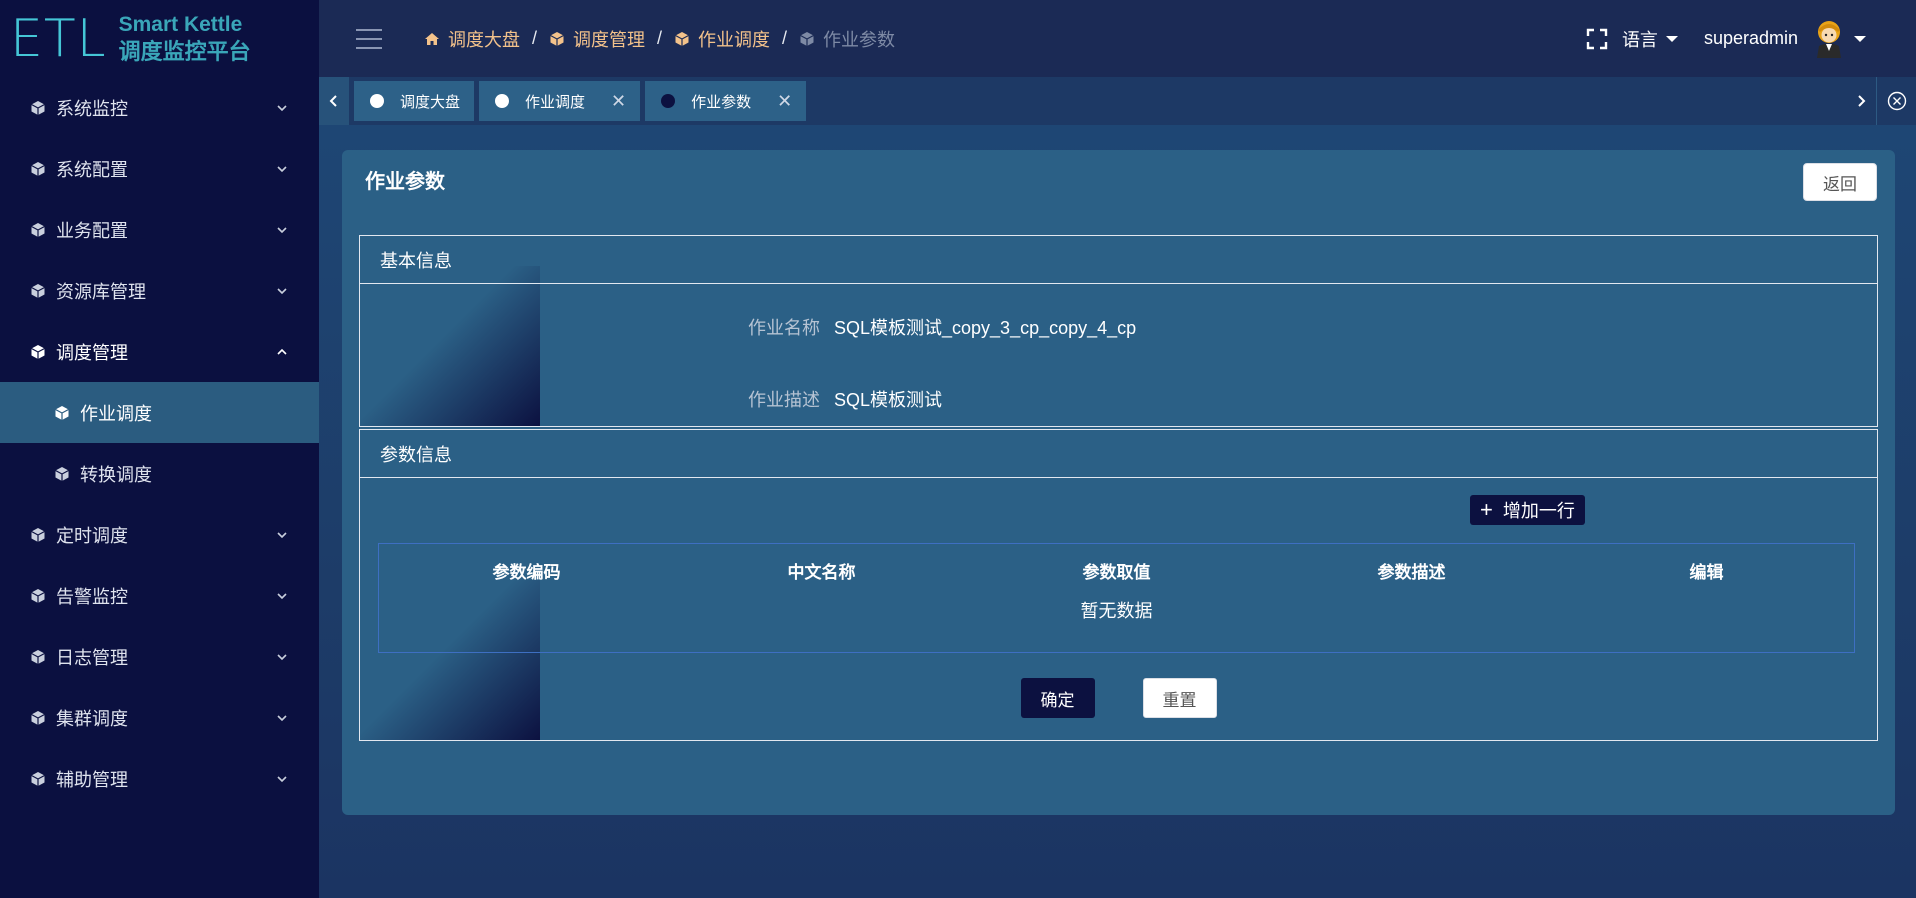 This screenshot has width=1916, height=898. Describe the element at coordinates (1117, 38) in the screenshot. I see `top-header: 调度大盘 / 调度管理 / 作业调度 / 作业参数 语言 superadmin` at that location.